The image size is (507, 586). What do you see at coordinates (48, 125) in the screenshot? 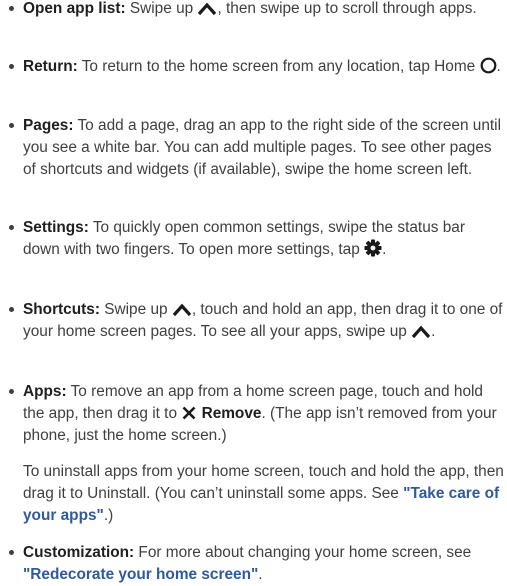
I see `item-term: Pages:` at bounding box center [48, 125].